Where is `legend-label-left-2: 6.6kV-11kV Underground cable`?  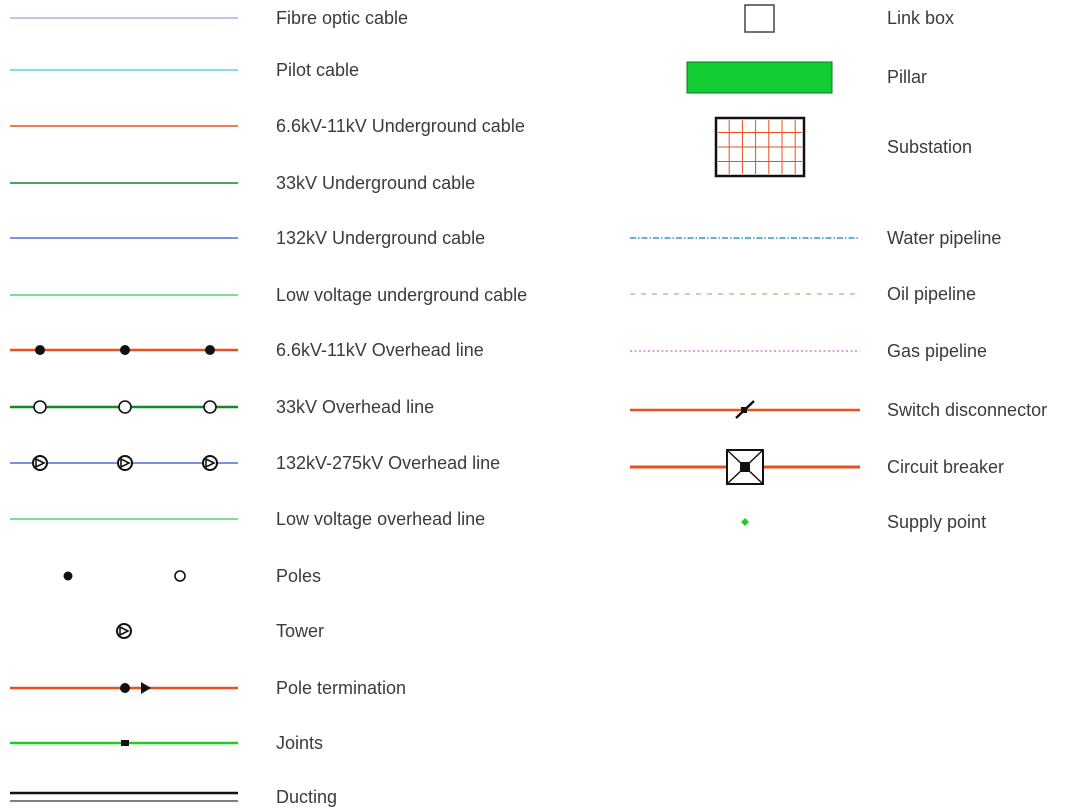 legend-label-left-2: 6.6kV-11kV Underground cable is located at coordinates (400, 126).